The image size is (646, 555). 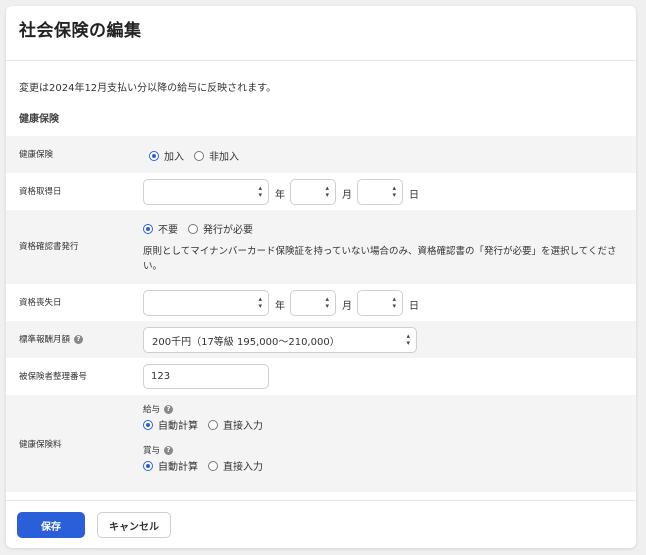 I want to click on insured-number-label: 被保険者整理番号, so click(x=53, y=377).